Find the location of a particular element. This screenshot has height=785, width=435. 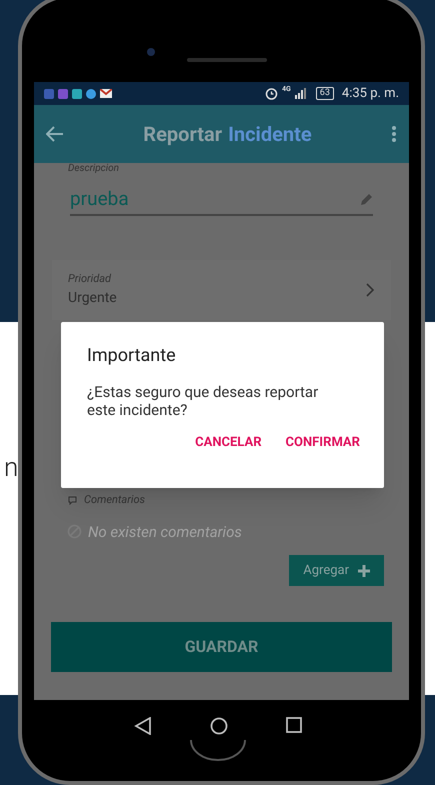

pencil-icon is located at coordinates (366, 199).